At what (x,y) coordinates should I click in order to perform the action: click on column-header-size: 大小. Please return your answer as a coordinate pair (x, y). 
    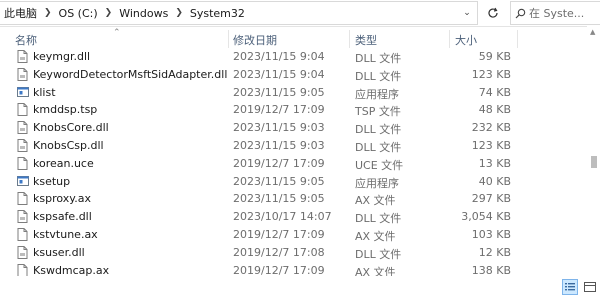
    Looking at the image, I should click on (466, 40).